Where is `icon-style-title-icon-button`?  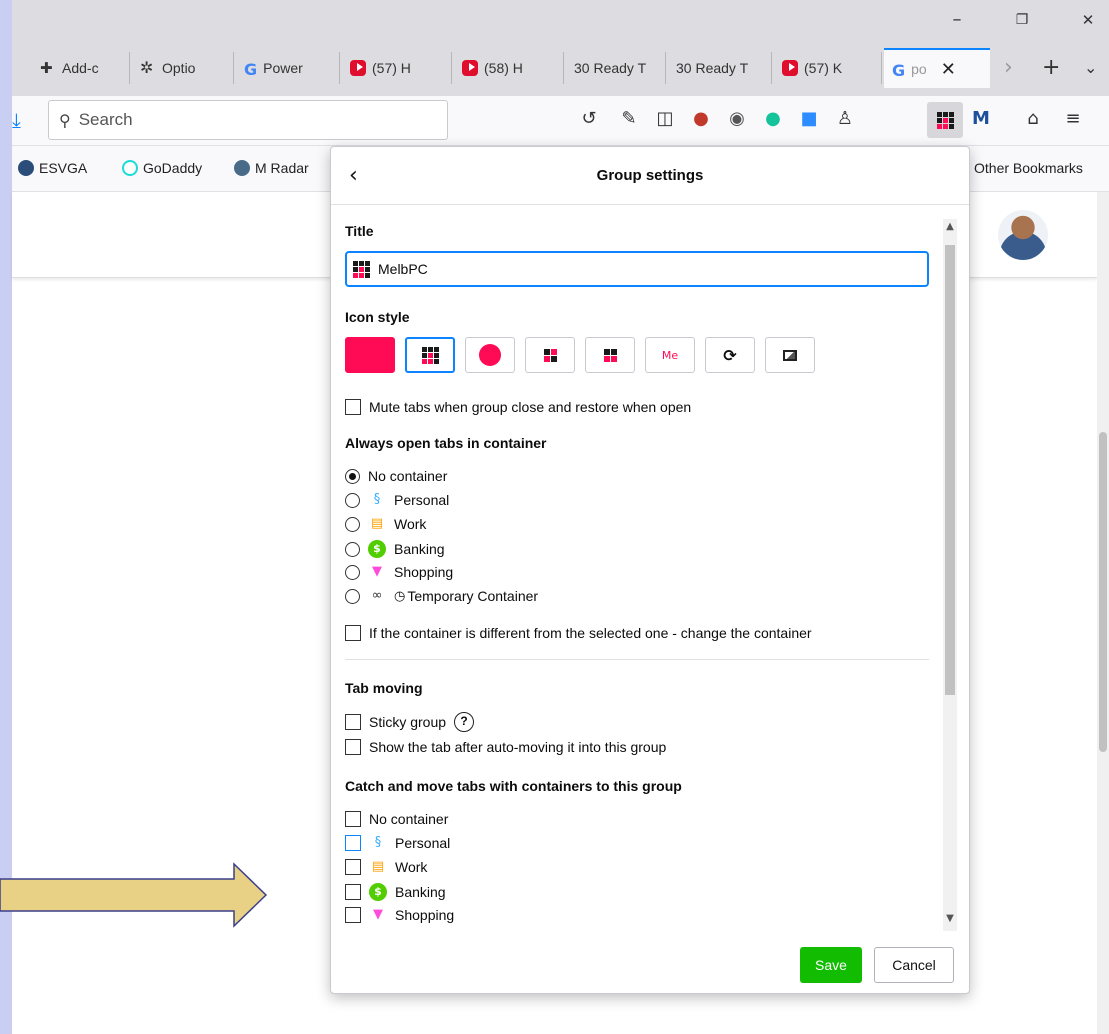 icon-style-title-icon-button is located at coordinates (430, 355).